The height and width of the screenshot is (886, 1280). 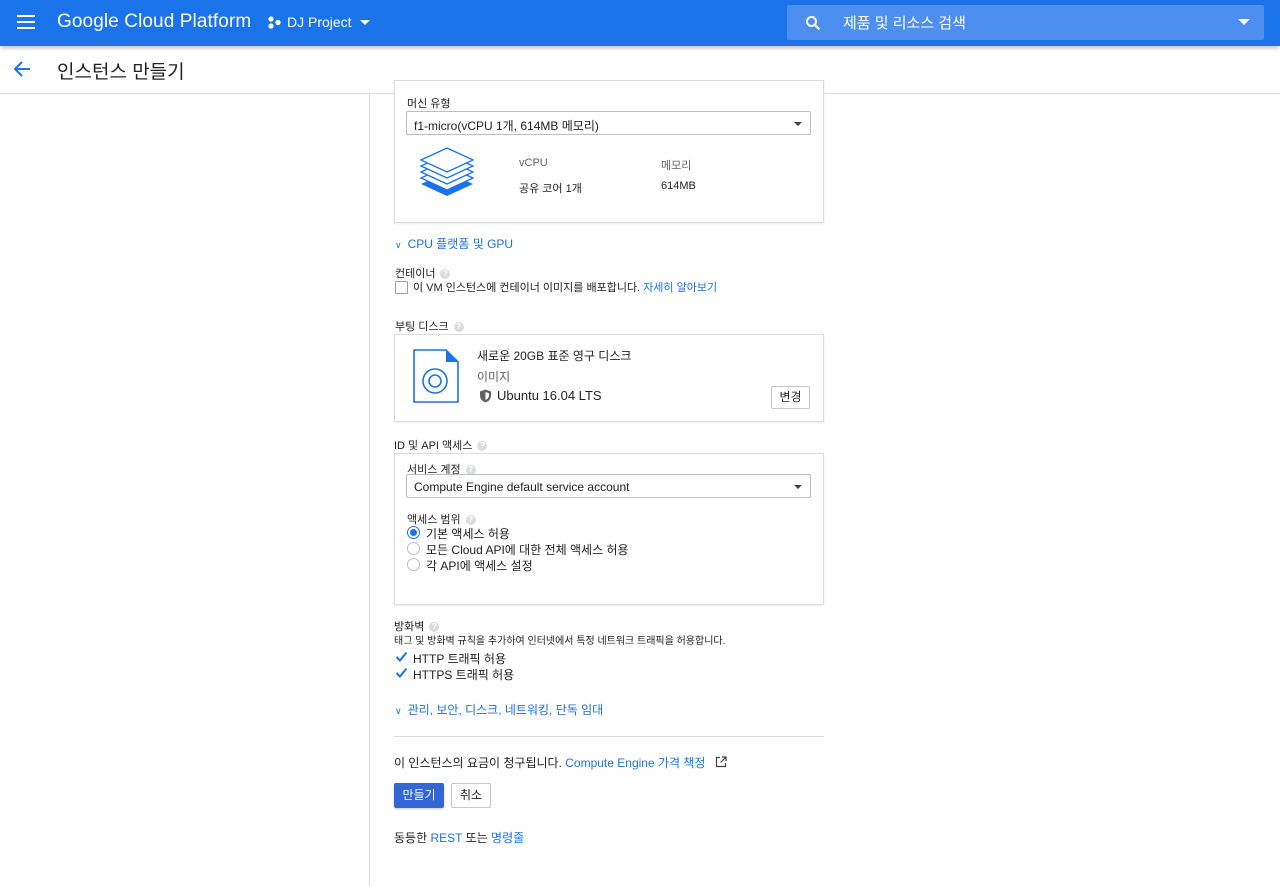 I want to click on equivalent-prefix: 동등한, so click(x=411, y=838).